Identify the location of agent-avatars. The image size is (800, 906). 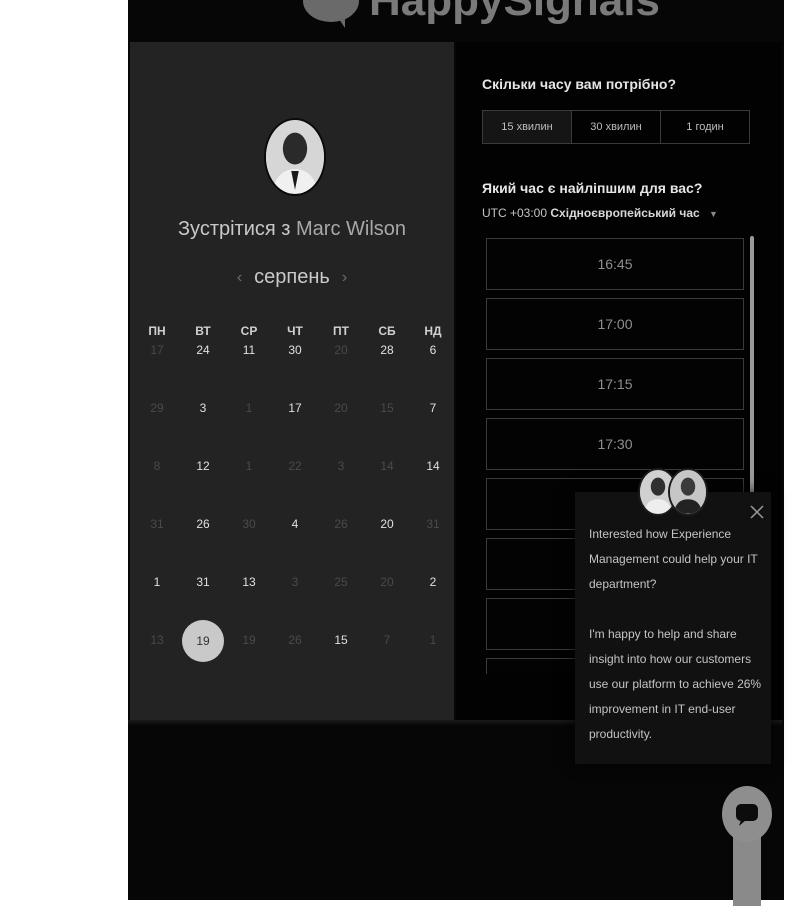
(674, 493).